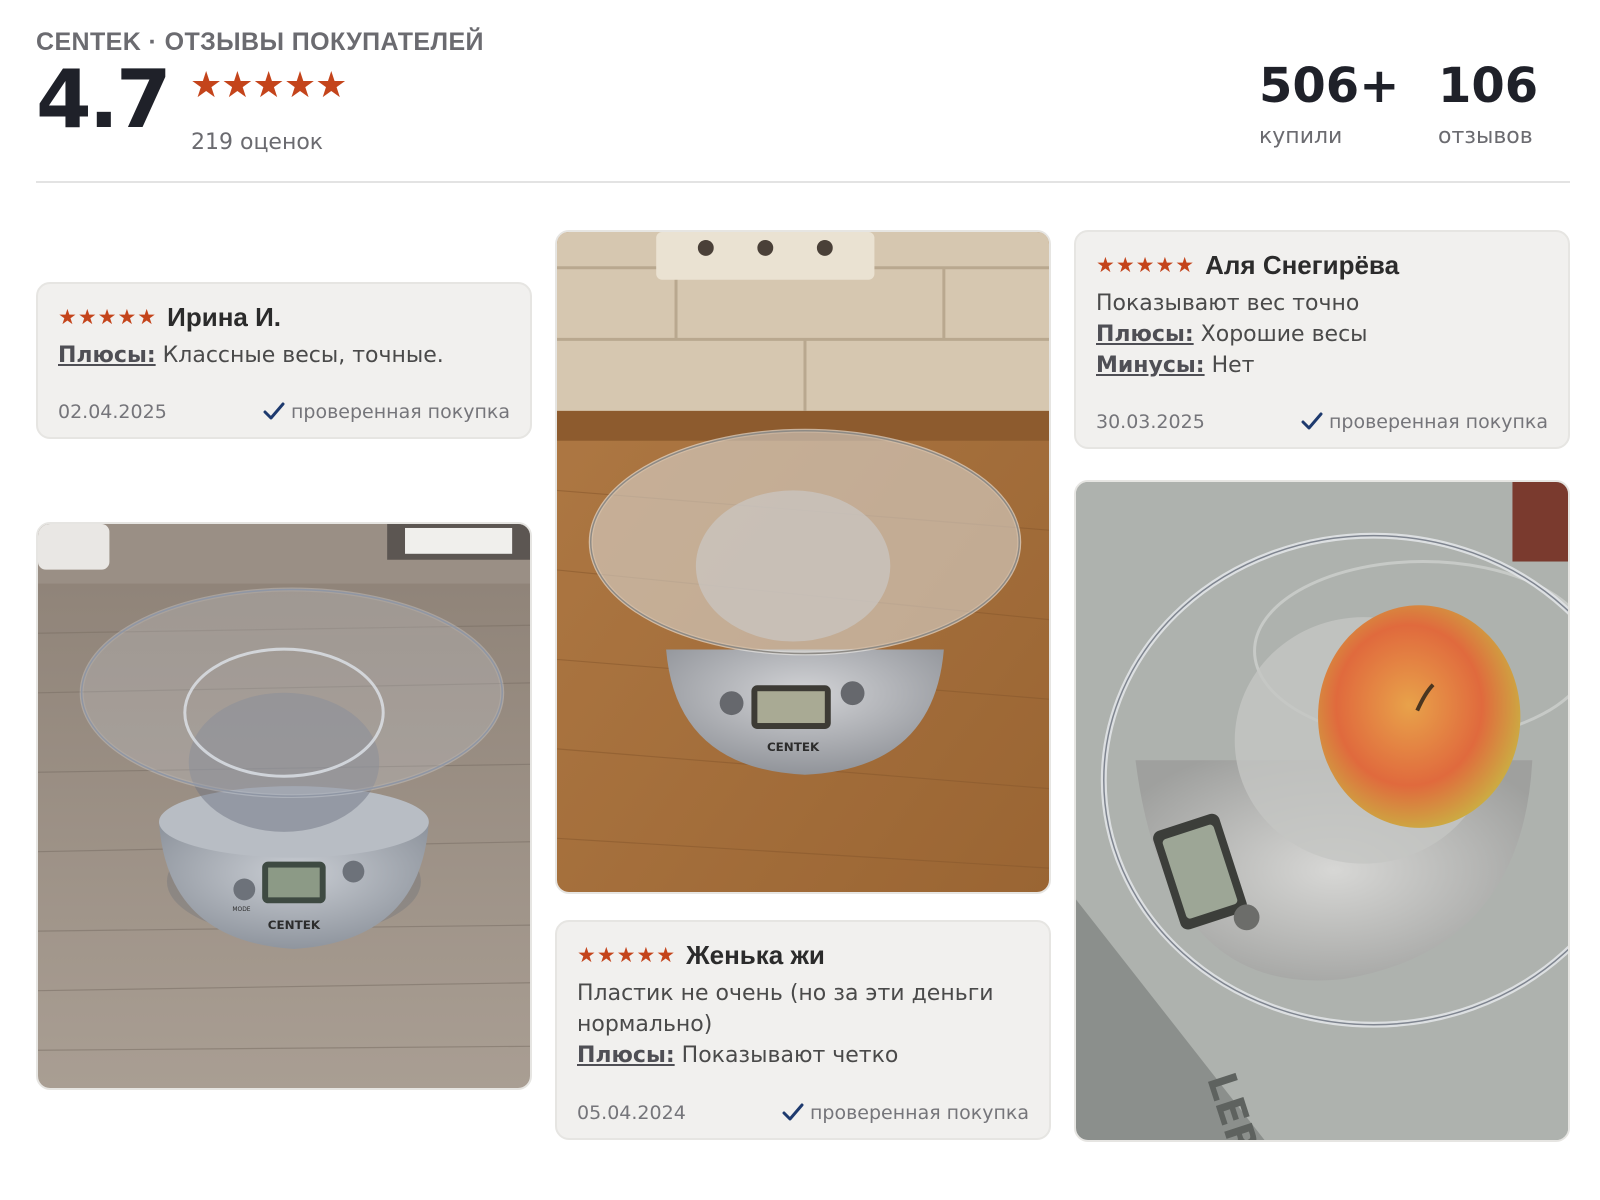  Describe the element at coordinates (790, 1055) in the screenshot. I see `pros-text: Показывают четко` at that location.